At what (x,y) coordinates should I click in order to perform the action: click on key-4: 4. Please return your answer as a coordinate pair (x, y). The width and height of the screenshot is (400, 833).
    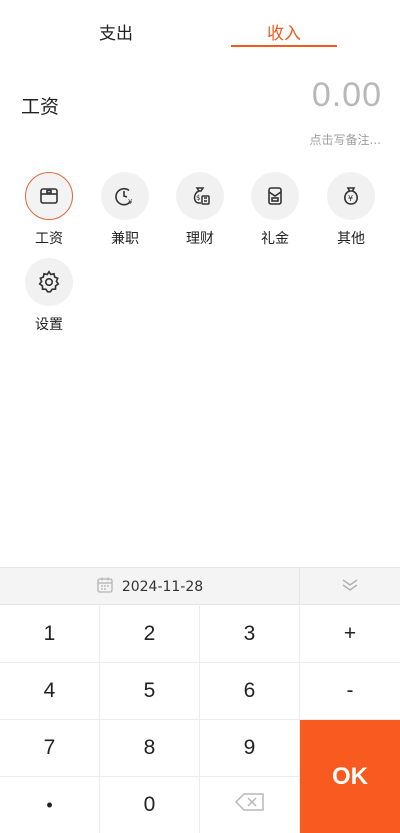
    Looking at the image, I should click on (50, 691).